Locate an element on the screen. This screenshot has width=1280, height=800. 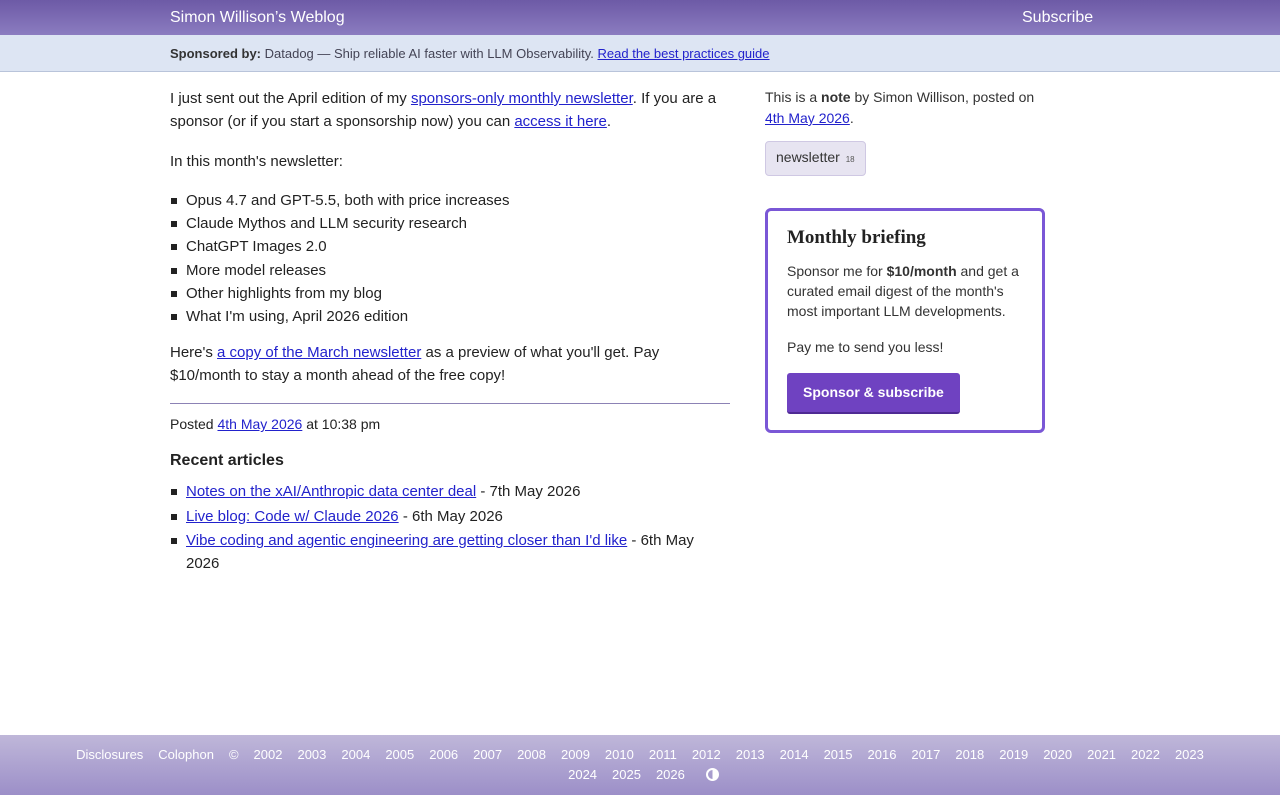
tag-newsletter: newsletter 18 is located at coordinates (815, 158).